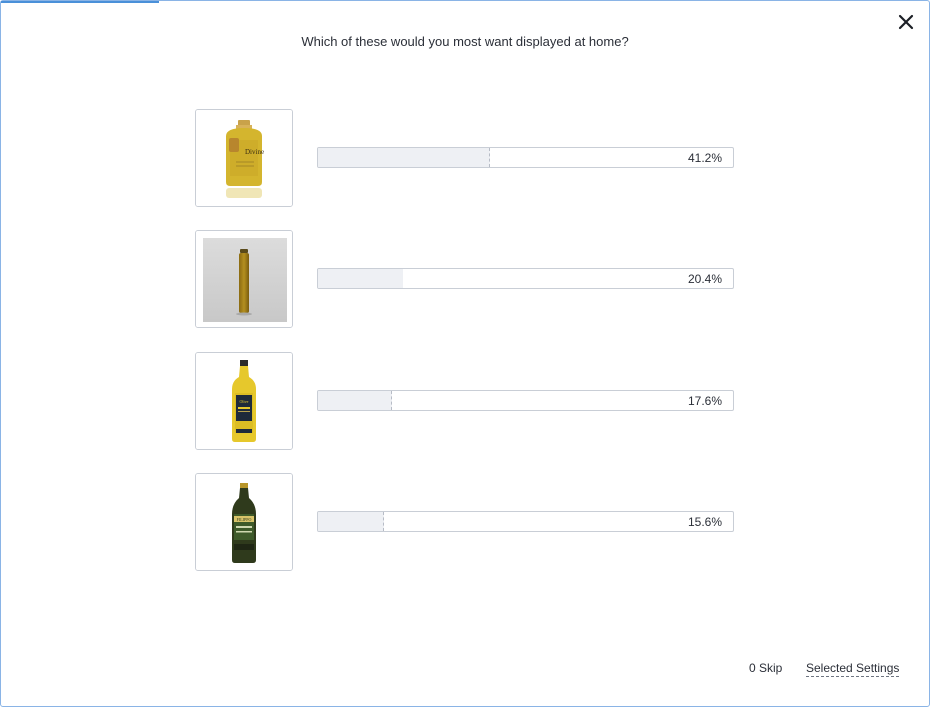  I want to click on result-percent: 20.4%, so click(704, 279).